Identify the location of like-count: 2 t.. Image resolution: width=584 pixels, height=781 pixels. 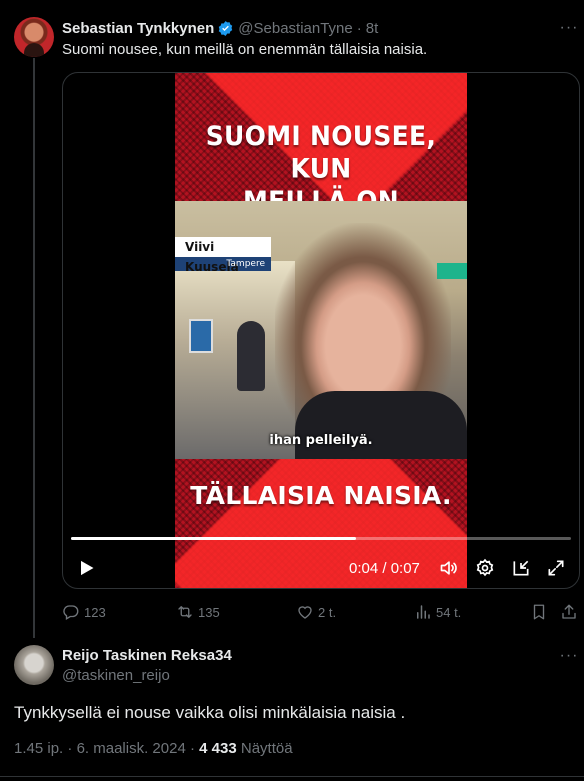
(327, 612).